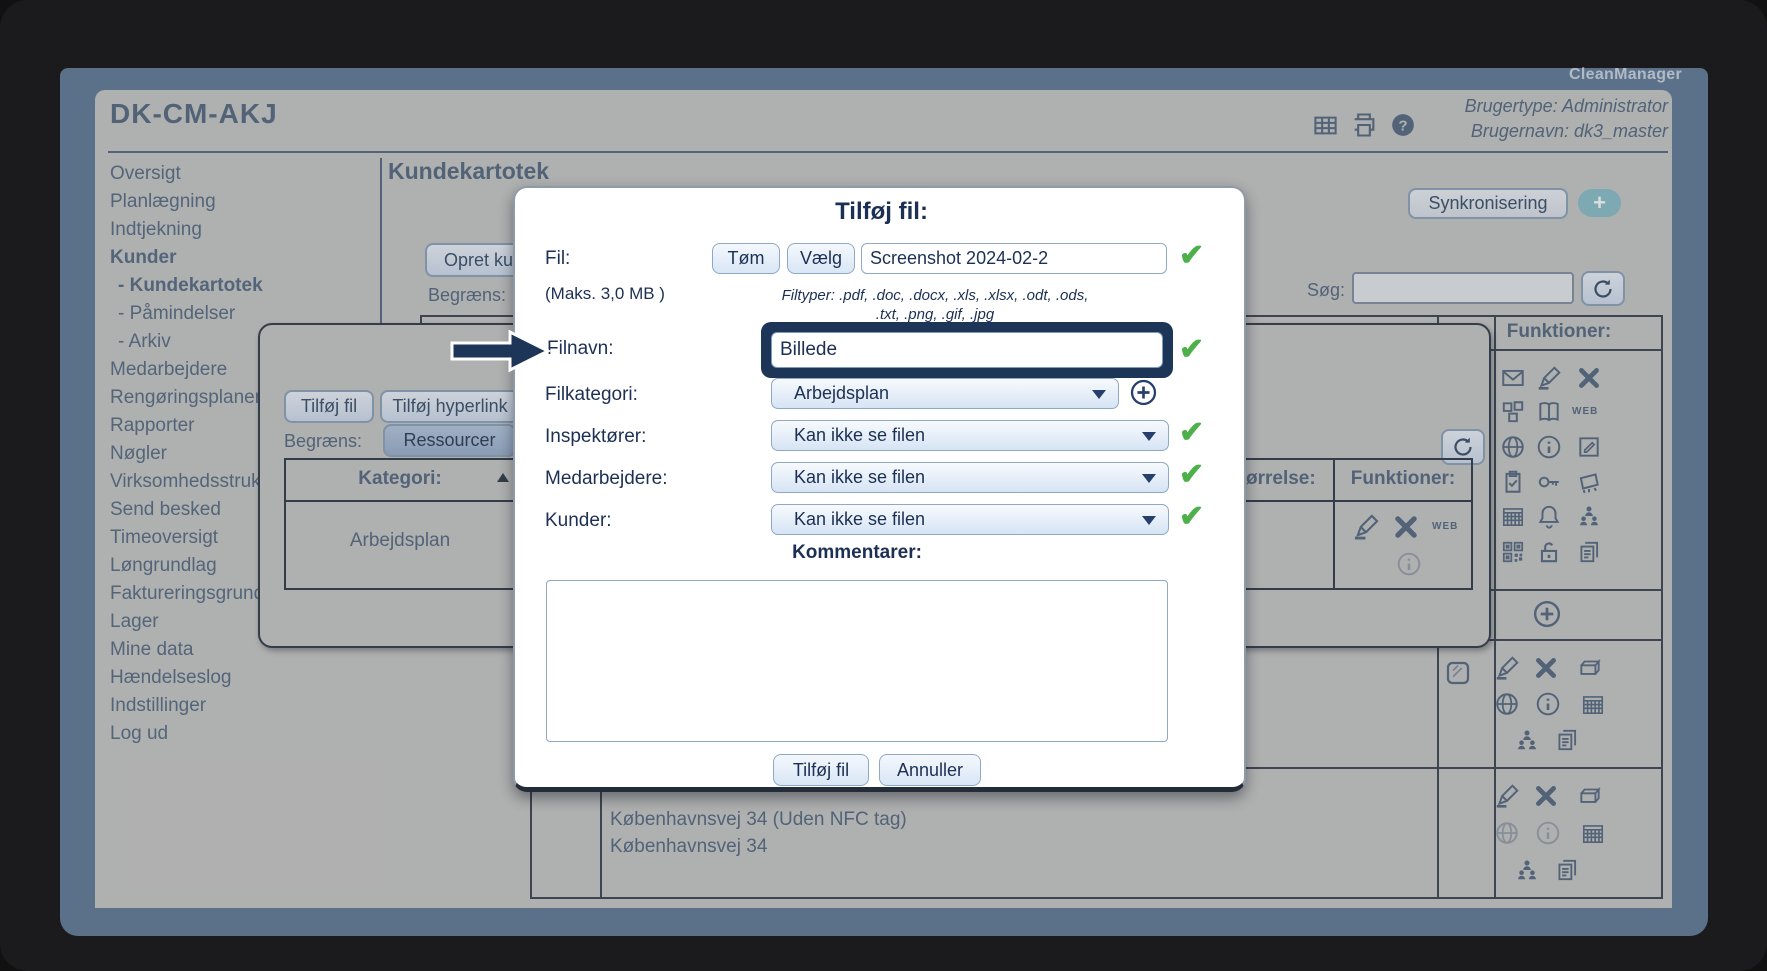  Describe the element at coordinates (1192, 474) in the screenshot. I see `checkmark-icon: ✔` at that location.